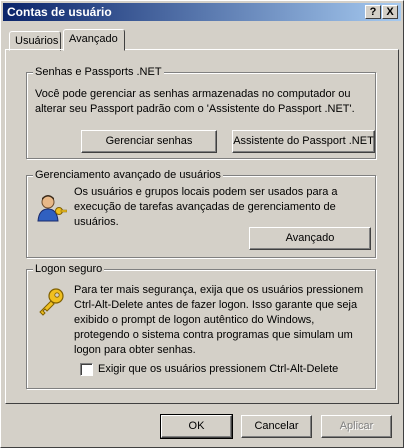 The image size is (404, 448). What do you see at coordinates (202, 12) in the screenshot?
I see `title-bar: Contas de usuário ? X` at bounding box center [202, 12].